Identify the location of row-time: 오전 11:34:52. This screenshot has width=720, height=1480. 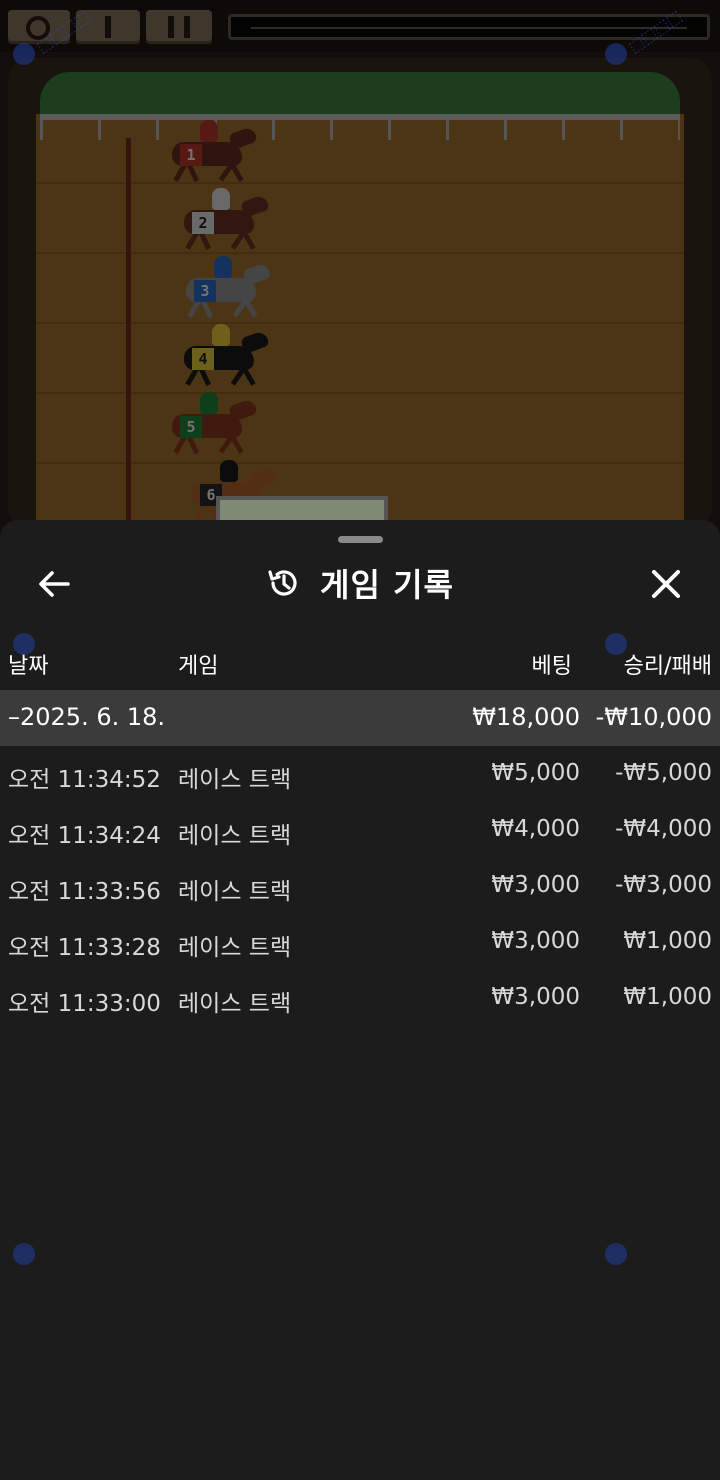
(84, 780).